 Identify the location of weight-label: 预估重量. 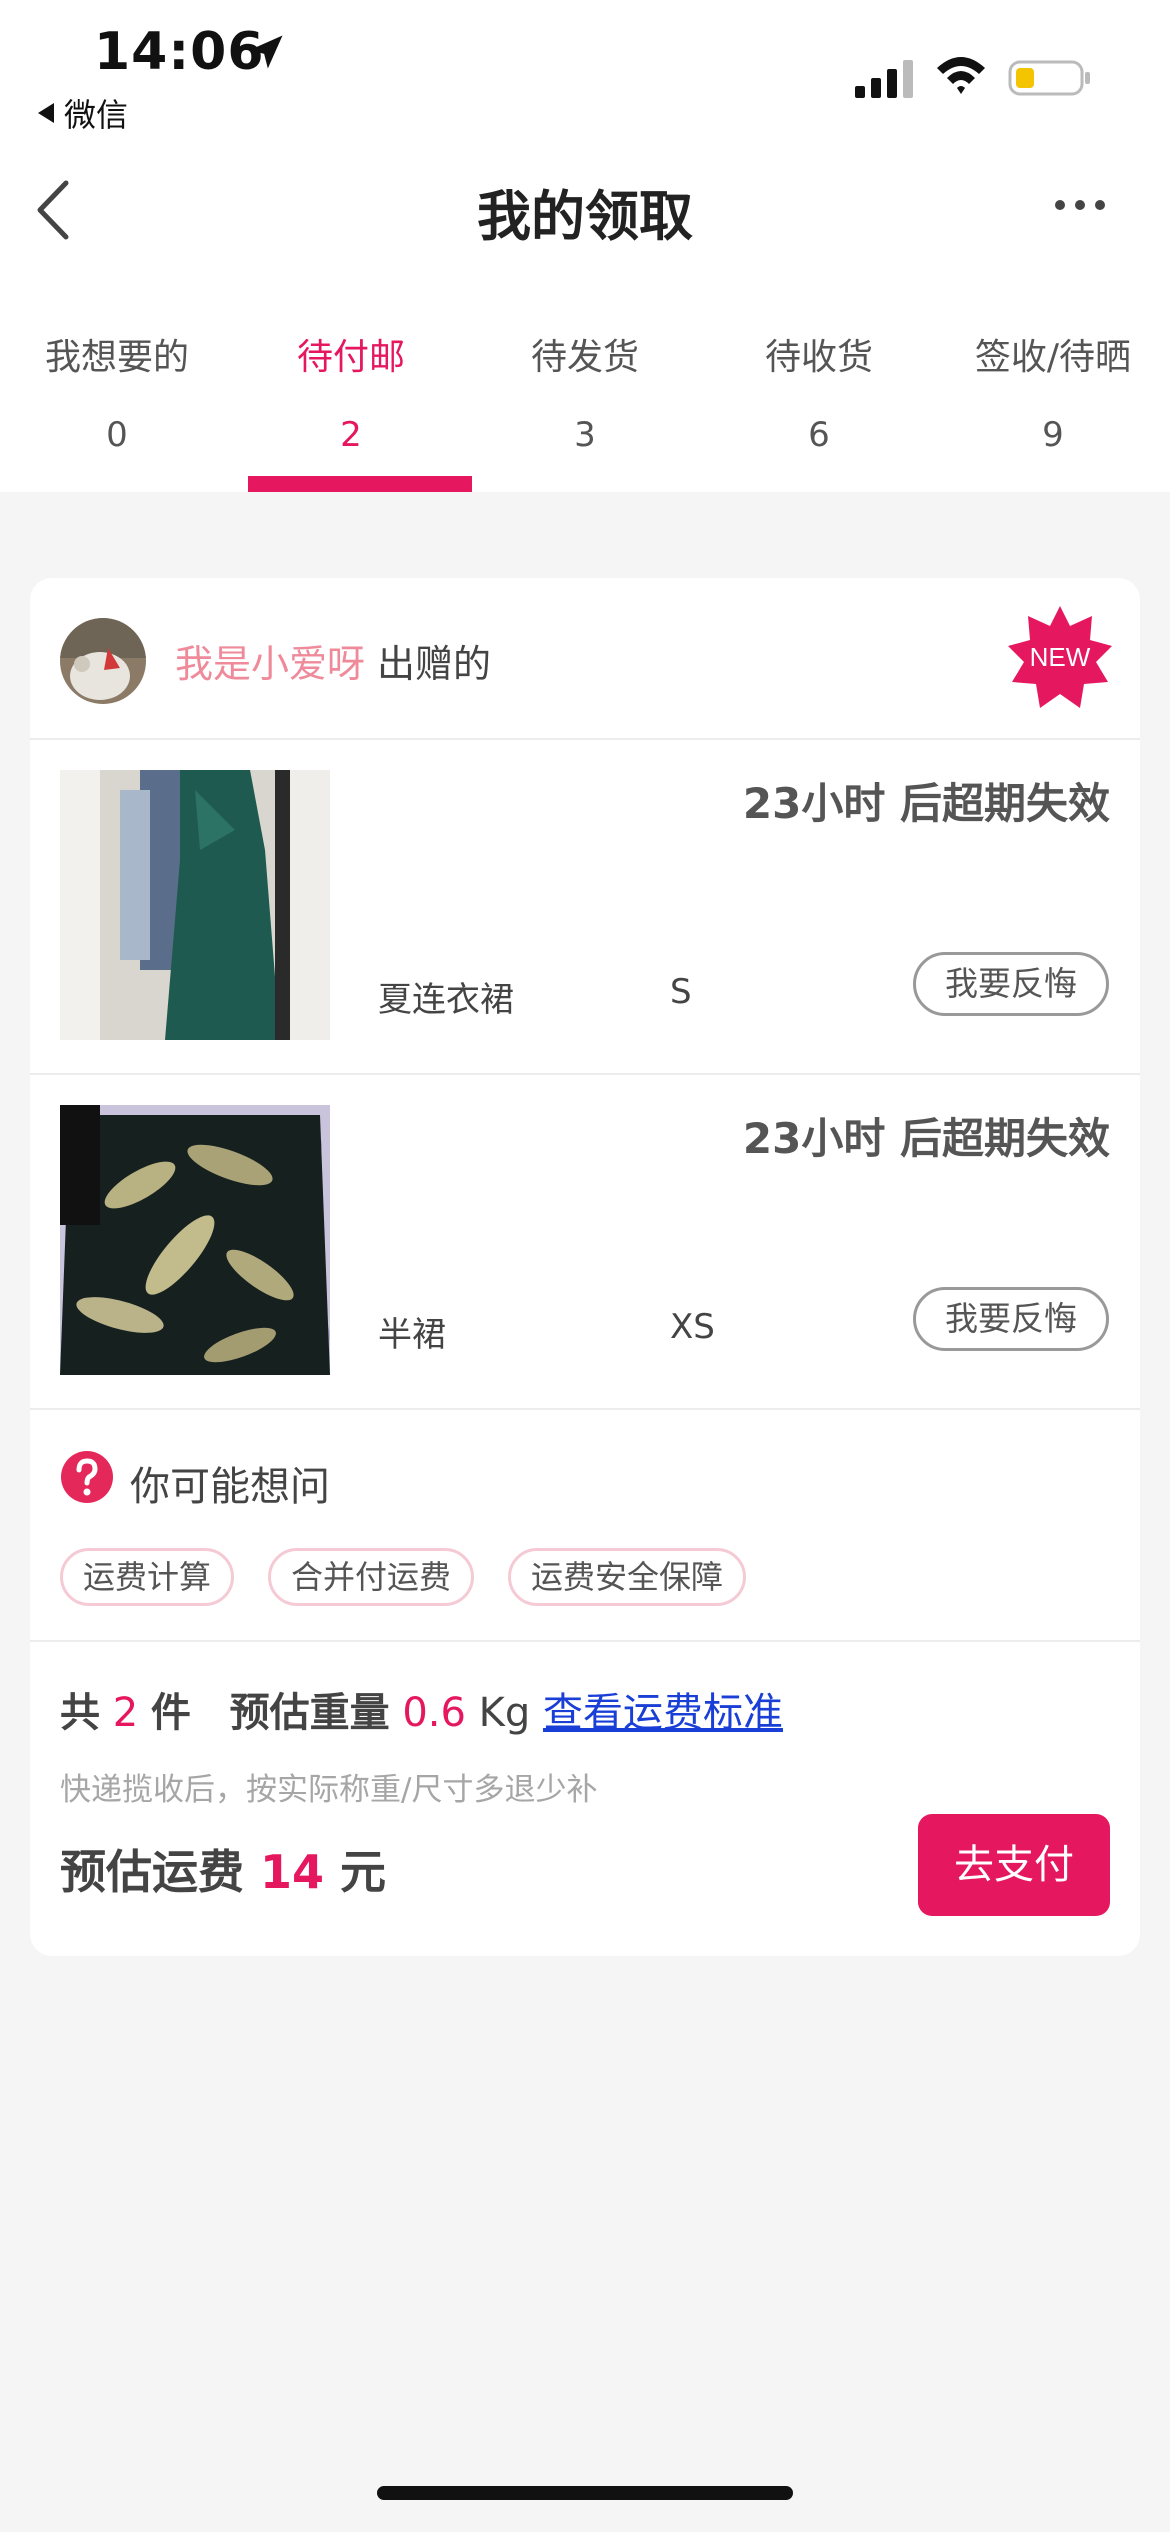
(309, 1713).